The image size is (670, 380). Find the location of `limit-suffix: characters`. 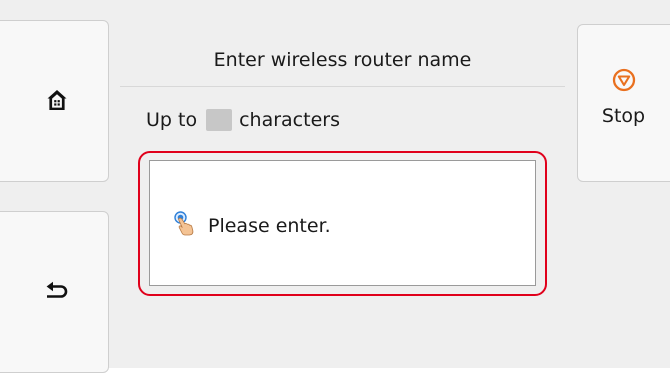

limit-suffix: characters is located at coordinates (289, 120).